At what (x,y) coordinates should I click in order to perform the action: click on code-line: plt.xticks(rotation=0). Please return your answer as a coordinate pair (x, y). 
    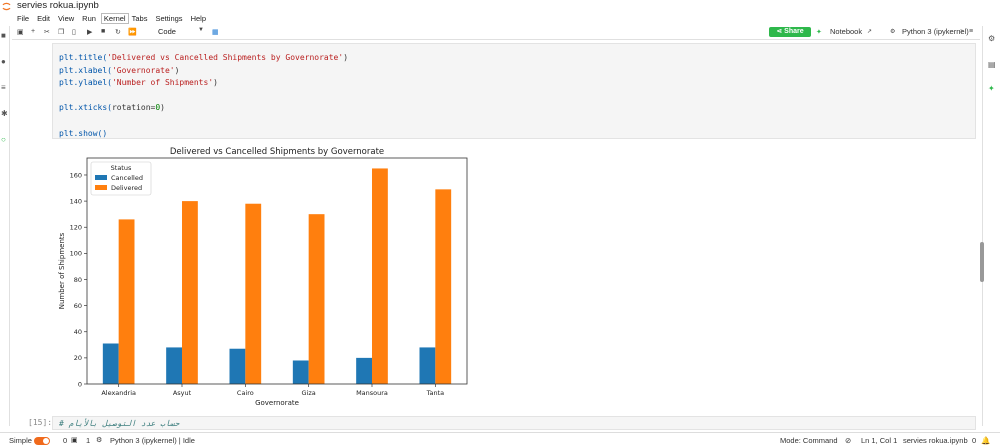
    Looking at the image, I should click on (112, 108).